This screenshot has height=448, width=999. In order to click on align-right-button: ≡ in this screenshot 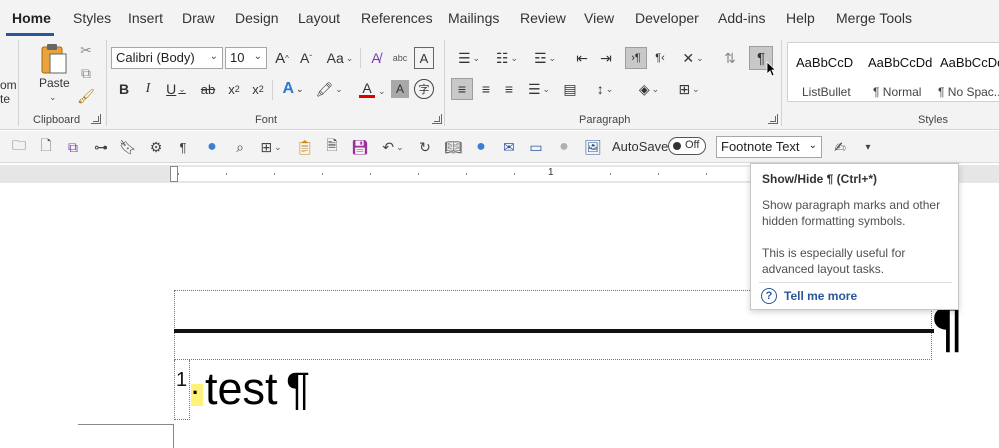, I will do `click(509, 89)`.